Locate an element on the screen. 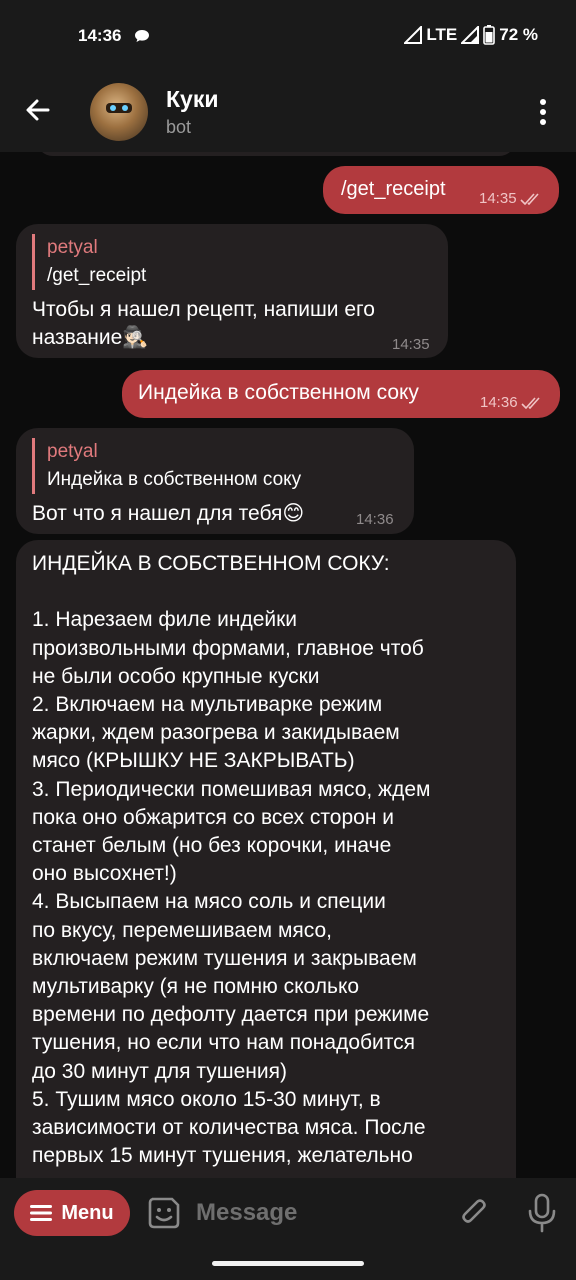 This screenshot has height=1280, width=576. previous-message-edge is located at coordinates (276, 154).